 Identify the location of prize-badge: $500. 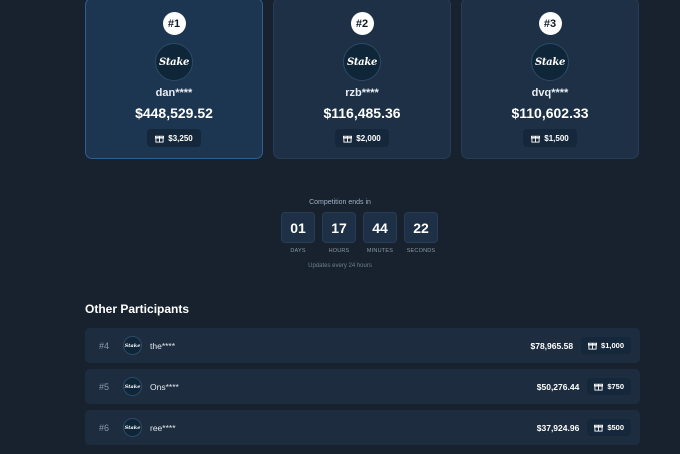
(609, 427).